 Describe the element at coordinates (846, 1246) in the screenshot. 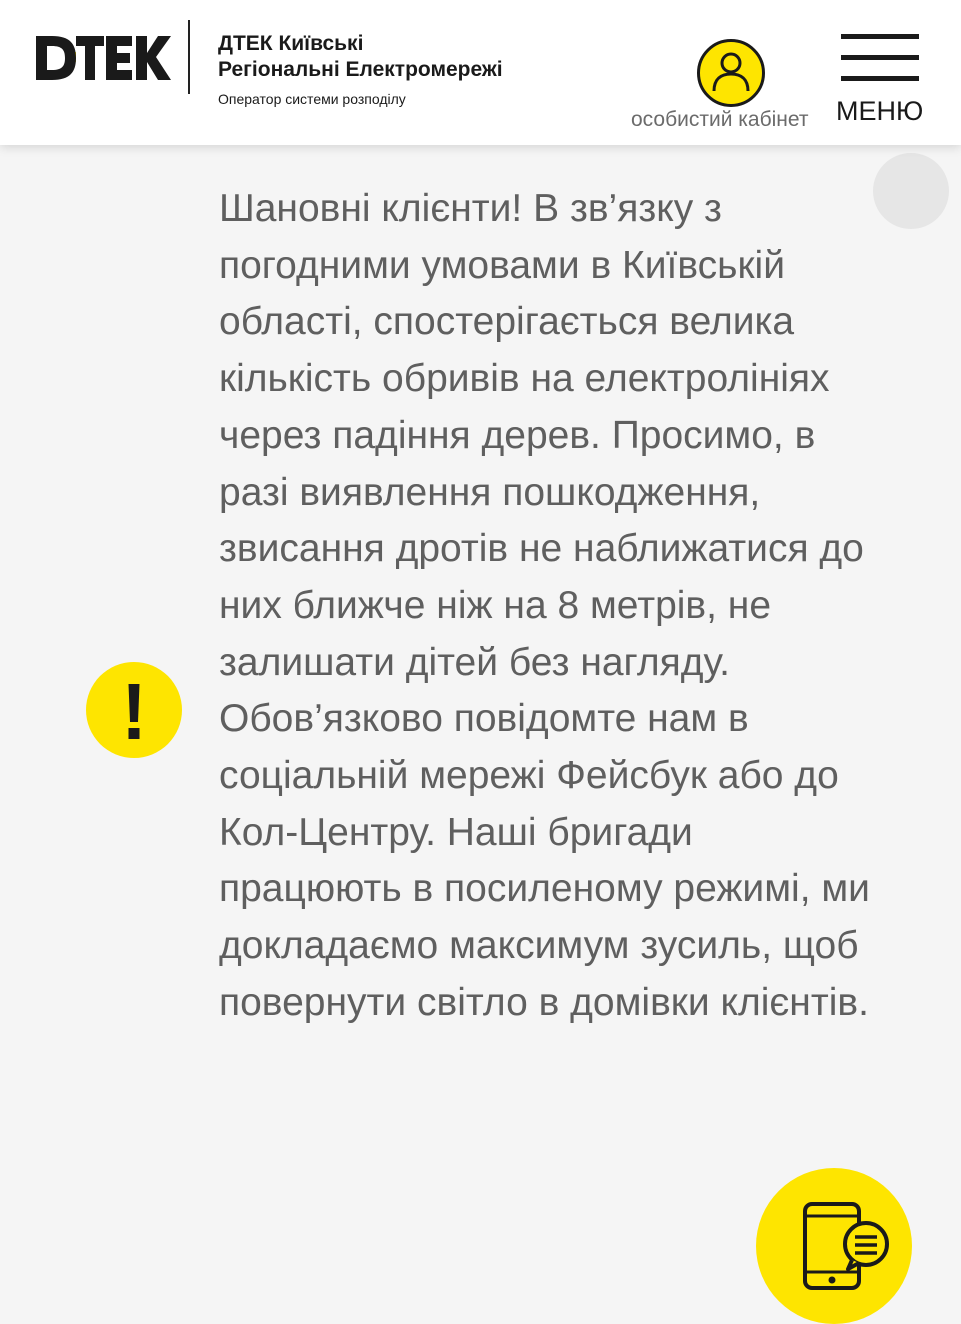

I see `phone-chat-icon` at that location.